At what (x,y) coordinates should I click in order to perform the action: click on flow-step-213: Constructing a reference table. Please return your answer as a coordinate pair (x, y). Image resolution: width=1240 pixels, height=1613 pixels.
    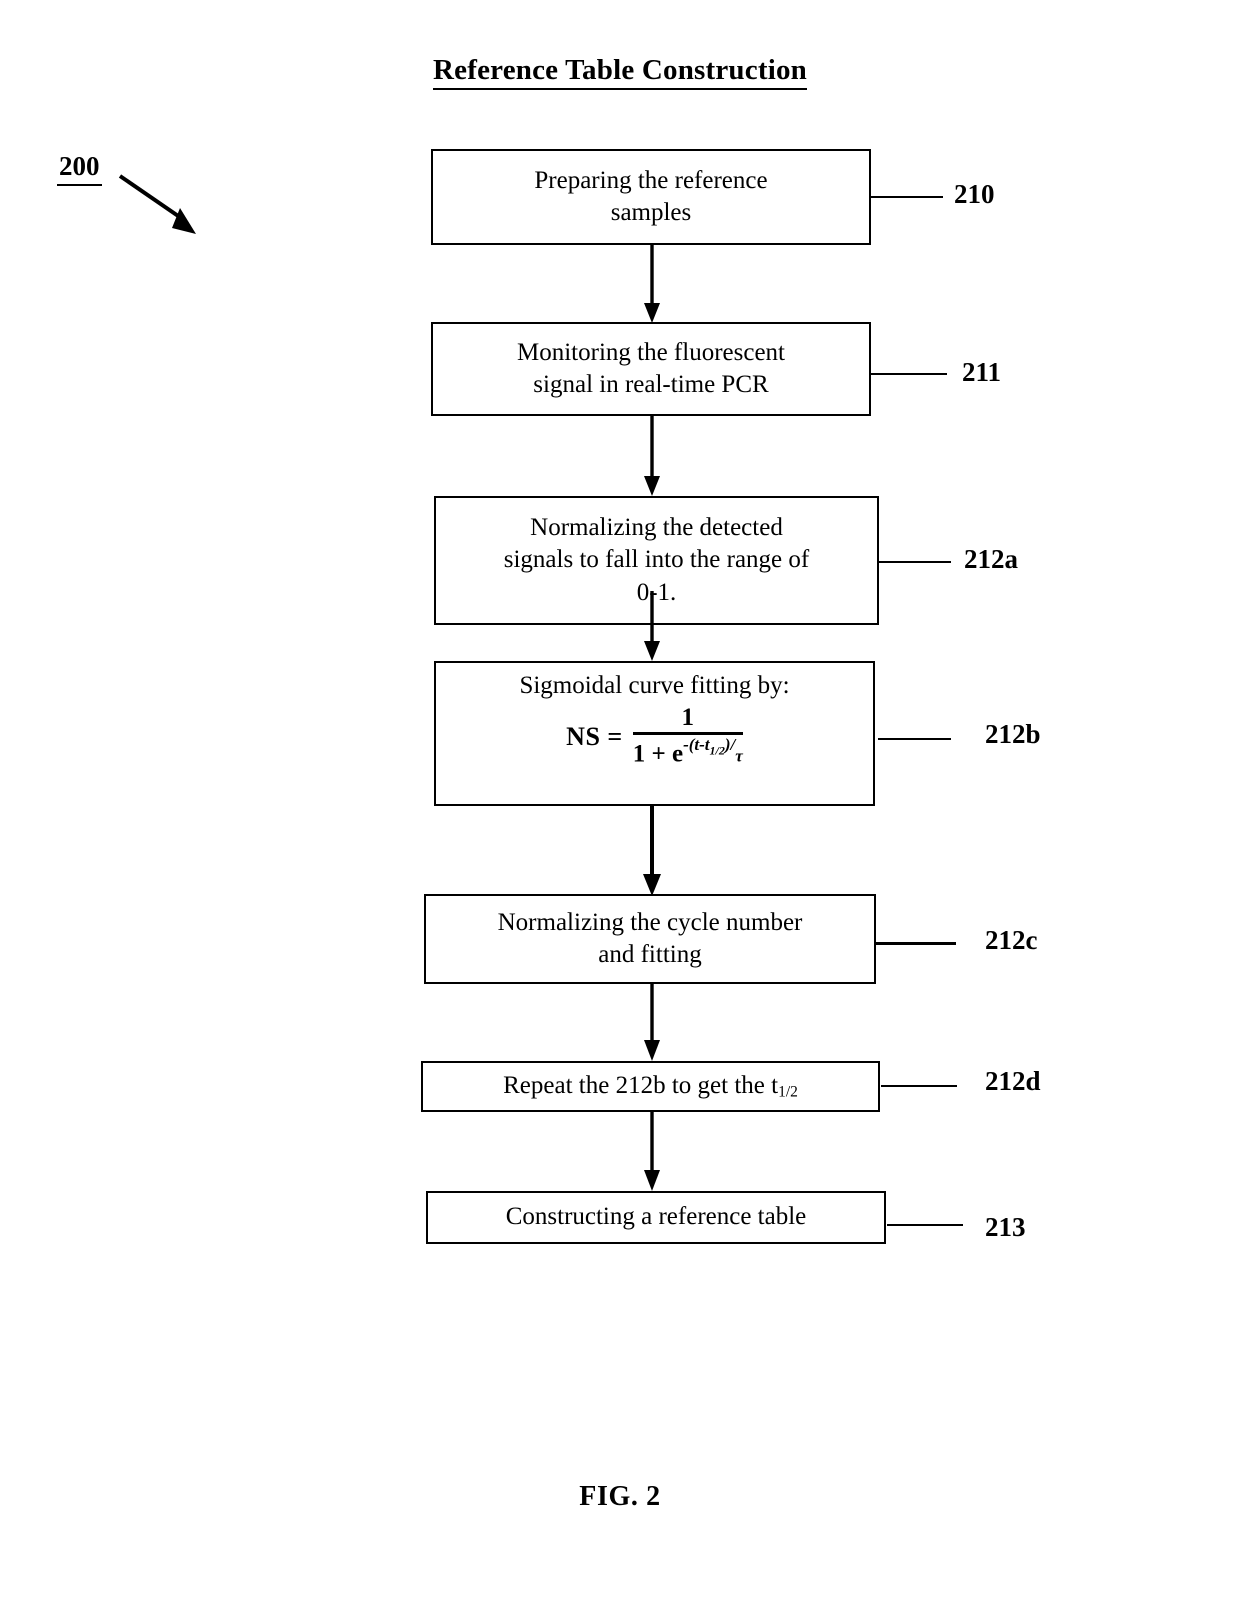
    Looking at the image, I should click on (656, 1217).